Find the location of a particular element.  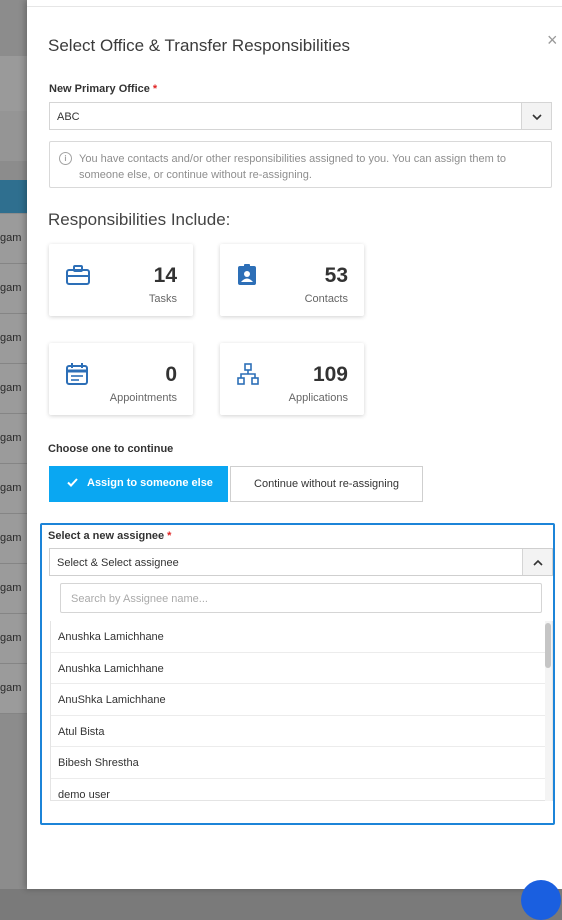

check-icon is located at coordinates (72, 484).